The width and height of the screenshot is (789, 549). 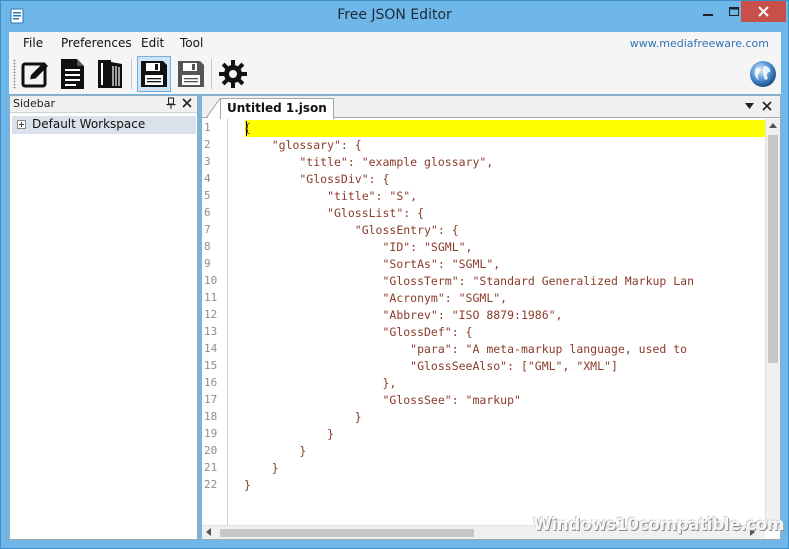 I want to click on code-line: "ID": "SGML",, so click(x=358, y=247).